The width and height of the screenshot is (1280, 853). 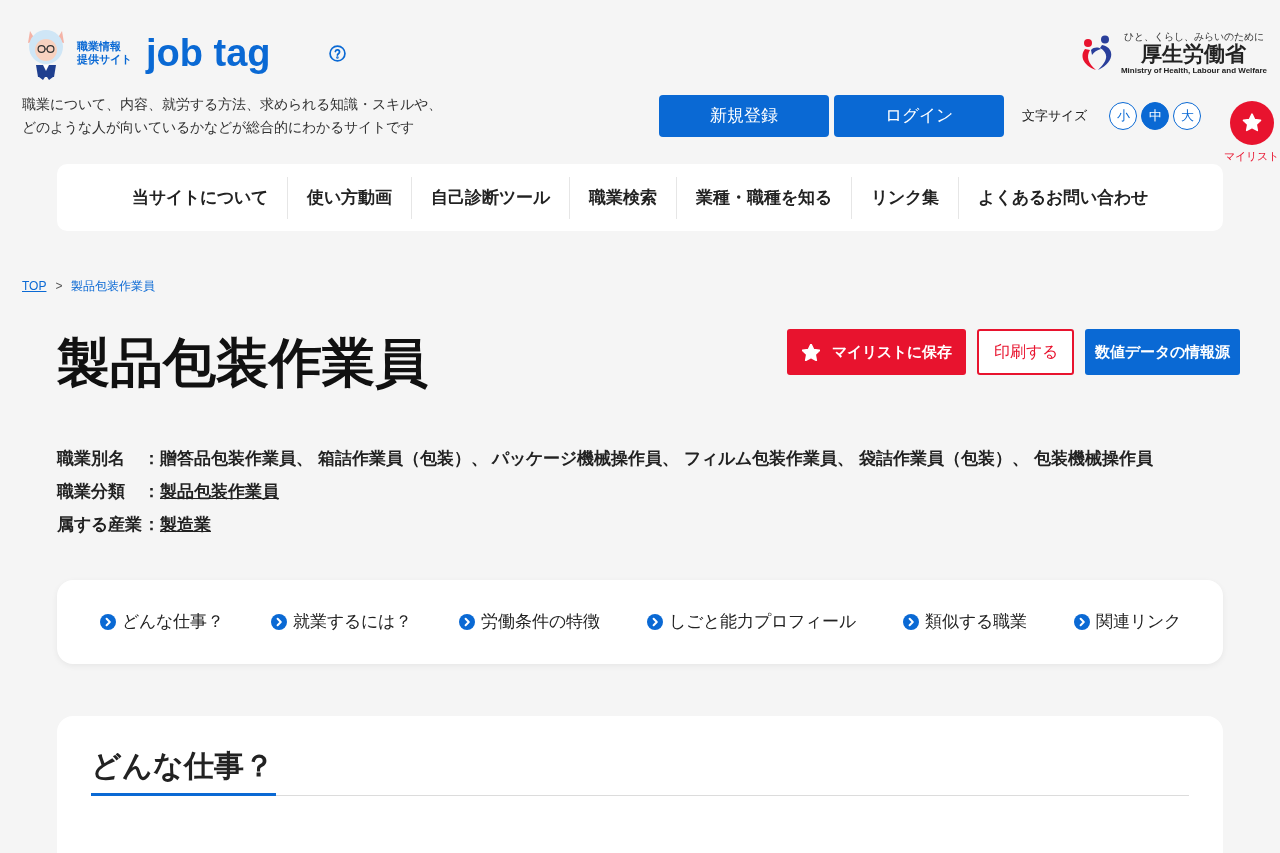 I want to click on breadcrumb-link: TOP, so click(x=34, y=286).